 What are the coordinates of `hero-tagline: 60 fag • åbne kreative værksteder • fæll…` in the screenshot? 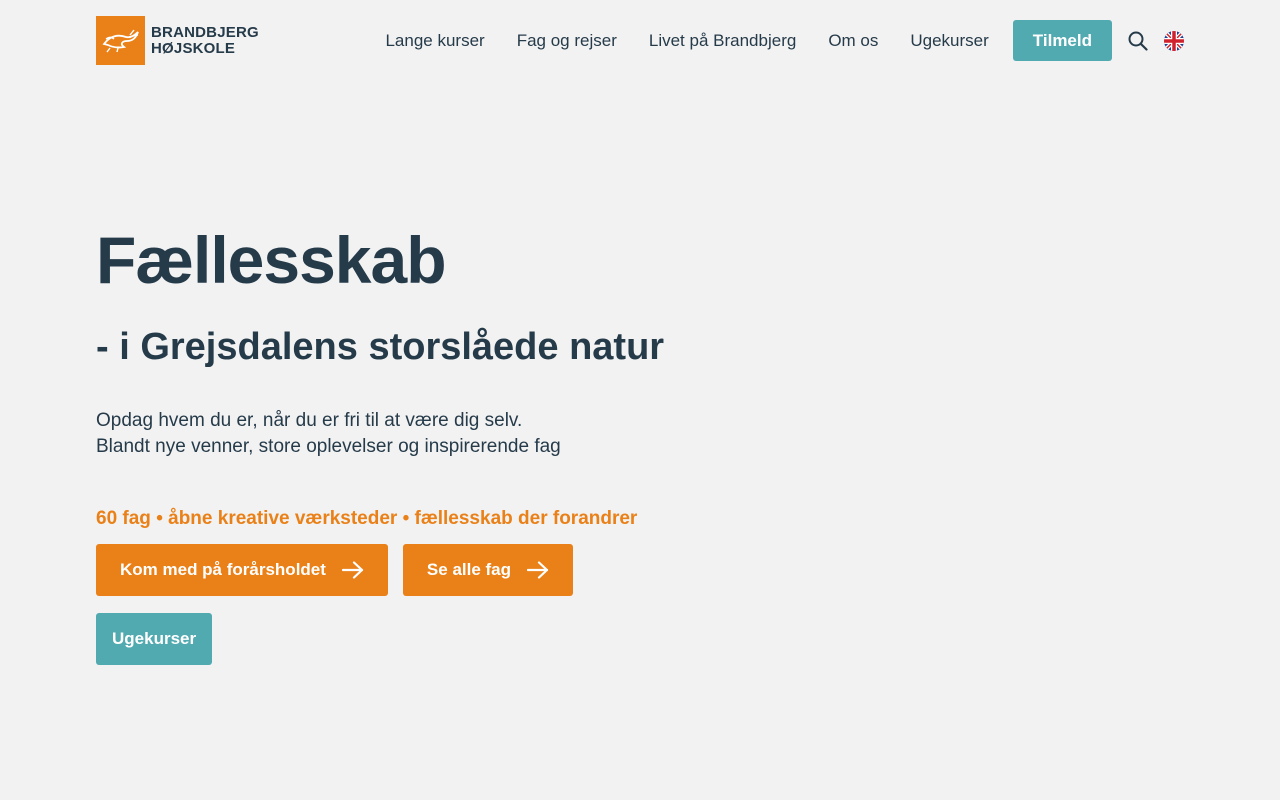 It's located at (367, 518).